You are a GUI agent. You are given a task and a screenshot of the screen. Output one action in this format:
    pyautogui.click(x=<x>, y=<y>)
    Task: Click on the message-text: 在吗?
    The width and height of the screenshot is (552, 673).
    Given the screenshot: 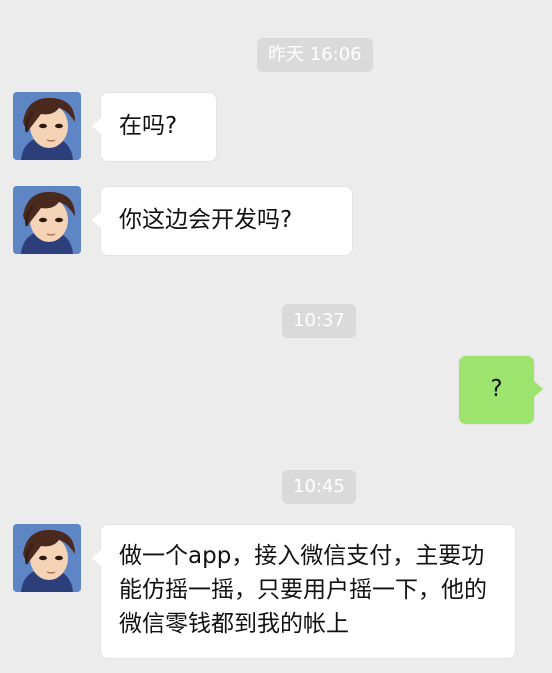 What is the action you would take?
    pyautogui.click(x=148, y=126)
    